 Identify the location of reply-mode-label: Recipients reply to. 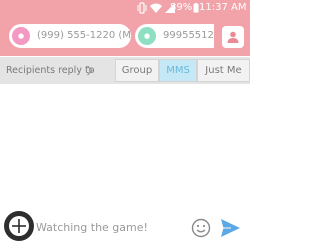
(50, 70).